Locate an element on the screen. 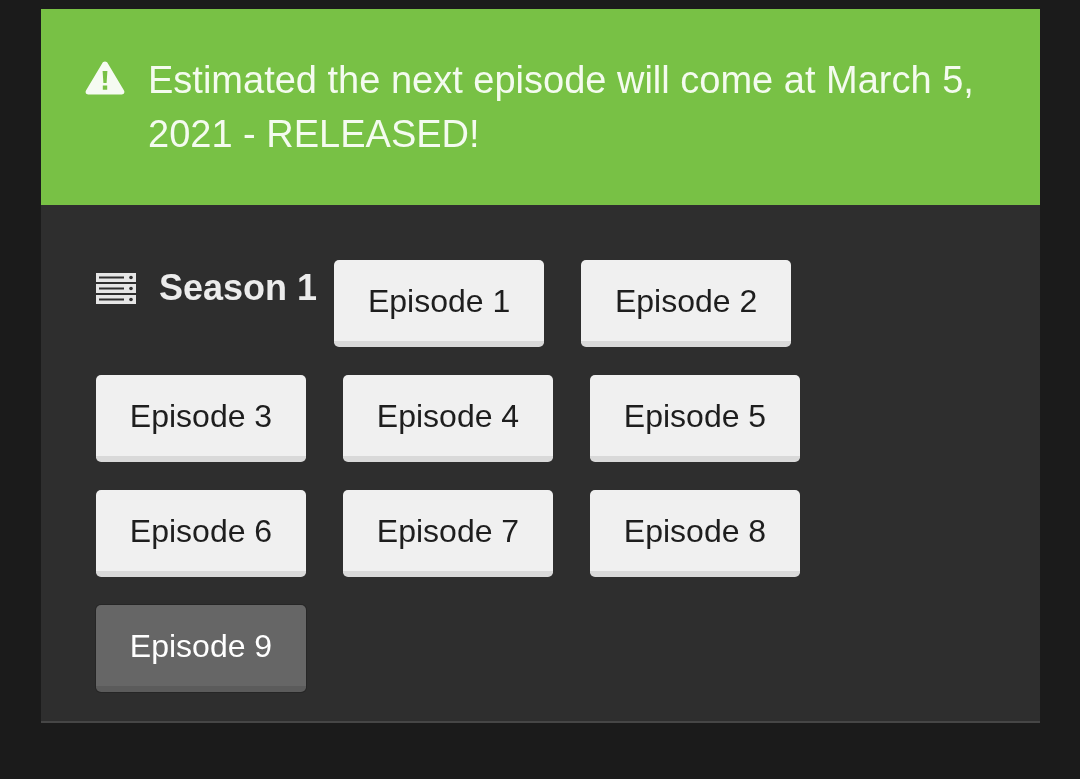 The height and width of the screenshot is (779, 1080). episode-button: Episode 6 is located at coordinates (201, 533).